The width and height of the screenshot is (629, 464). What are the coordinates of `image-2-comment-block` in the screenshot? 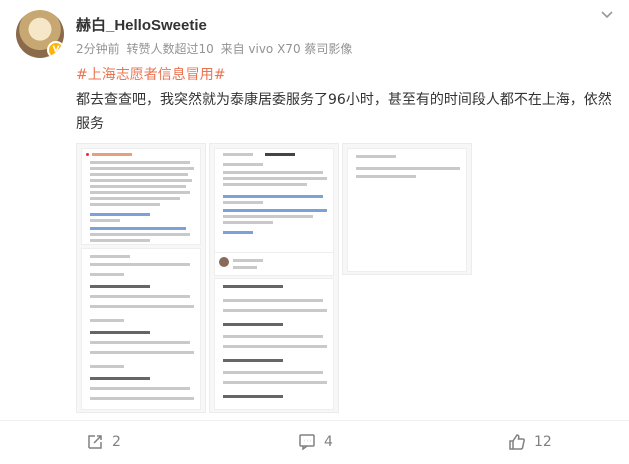 It's located at (274, 208).